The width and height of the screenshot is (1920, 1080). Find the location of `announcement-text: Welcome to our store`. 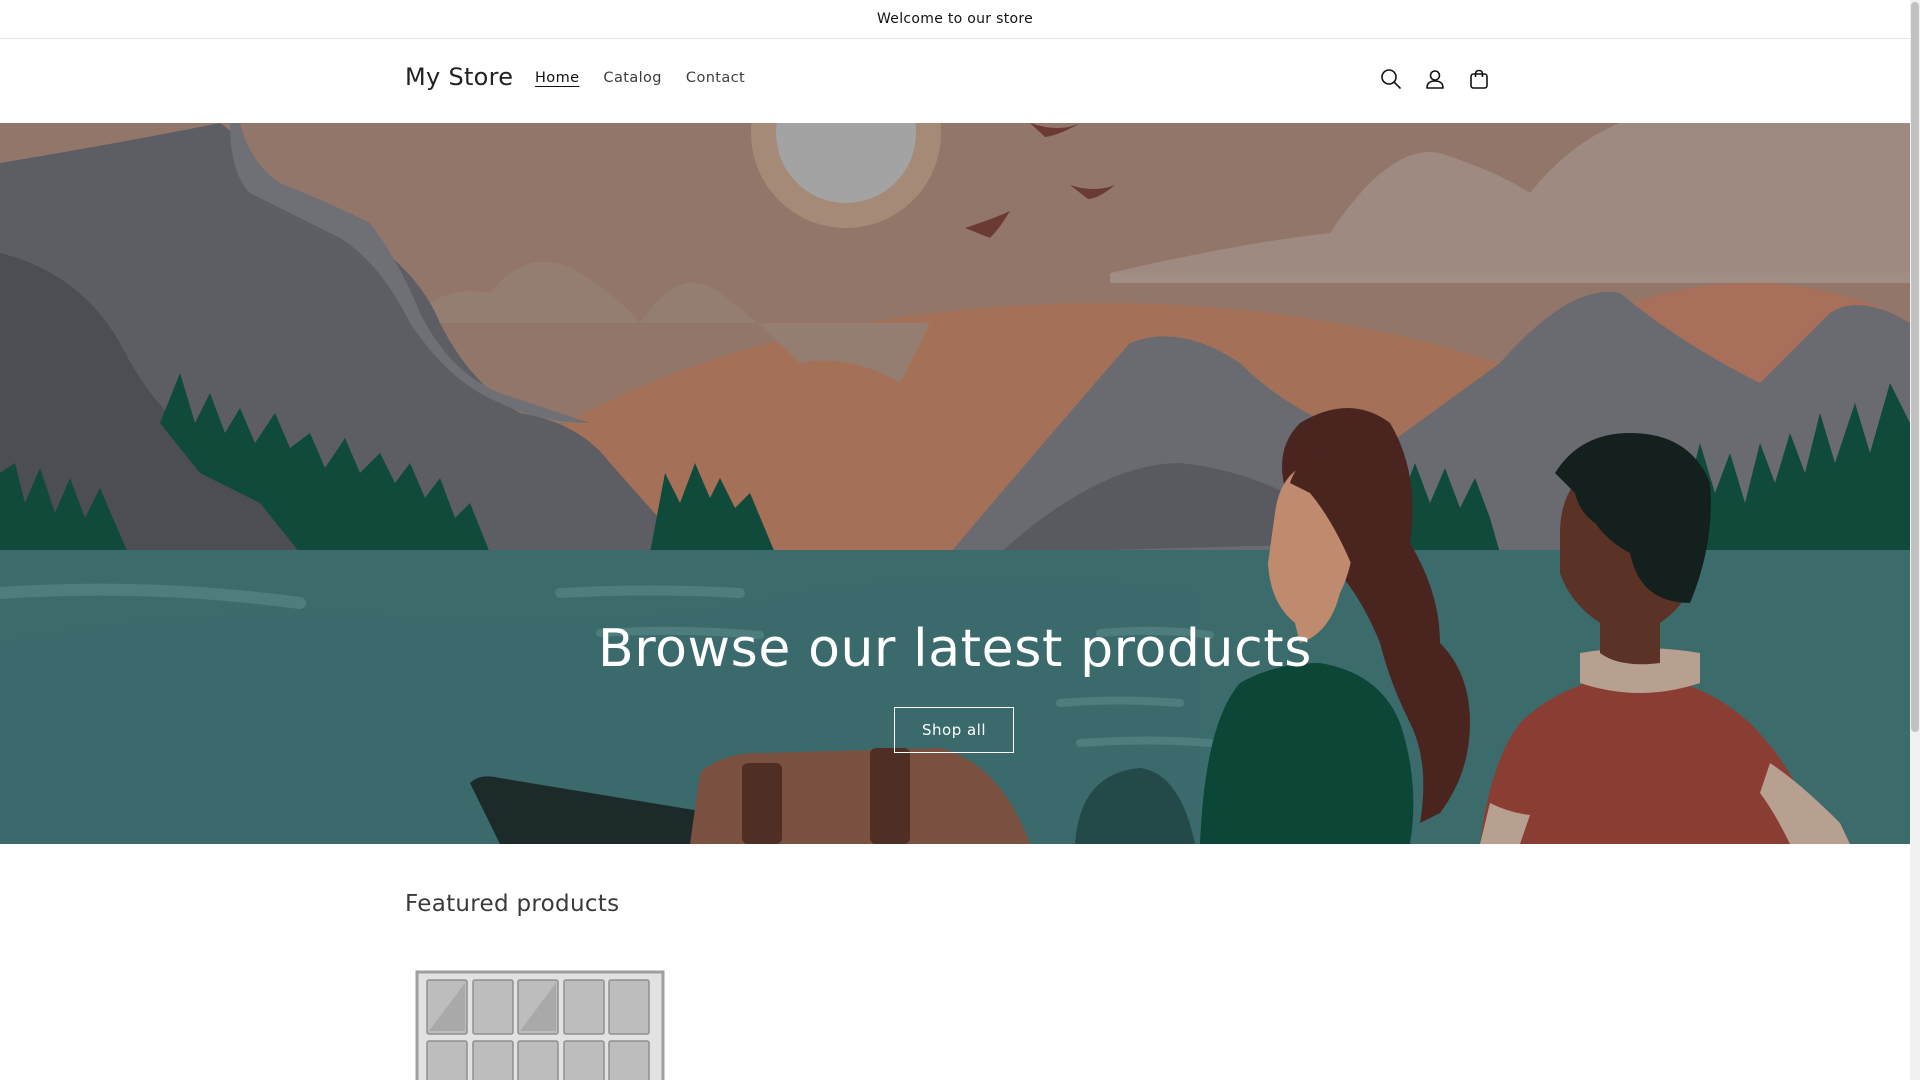

announcement-text: Welcome to our store is located at coordinates (955, 19).